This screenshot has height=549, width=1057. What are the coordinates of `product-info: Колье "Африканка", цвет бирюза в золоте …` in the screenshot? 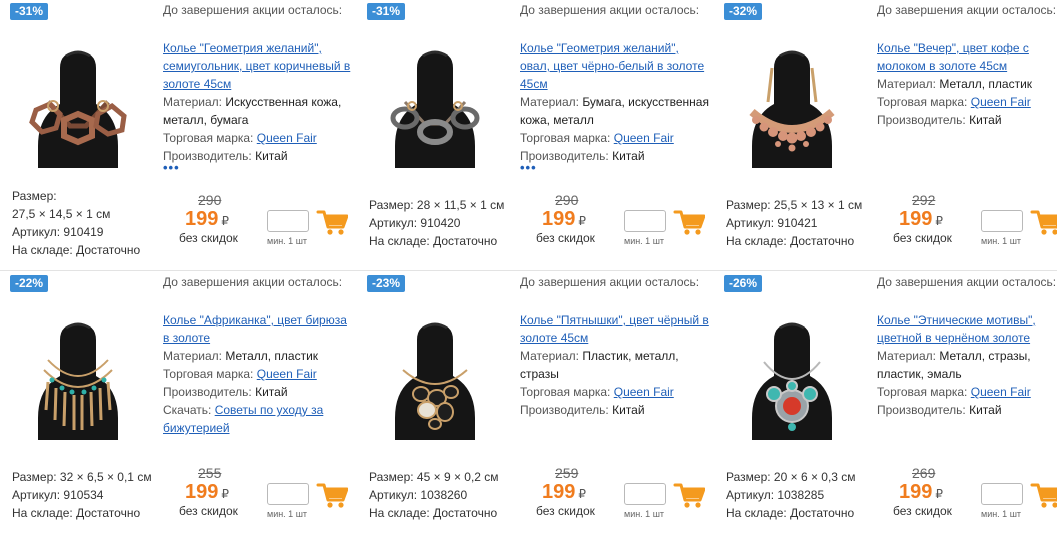 It's located at (258, 374).